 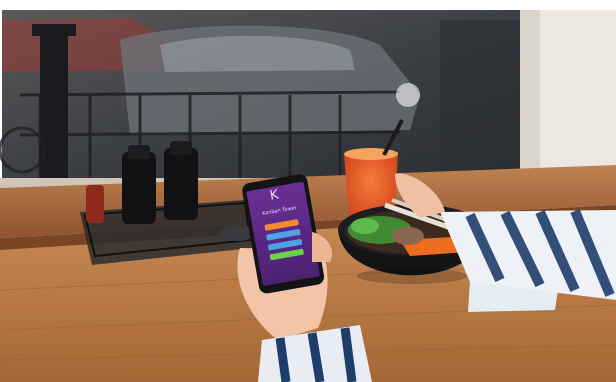 I want to click on app-logo: K, so click(x=274, y=195).